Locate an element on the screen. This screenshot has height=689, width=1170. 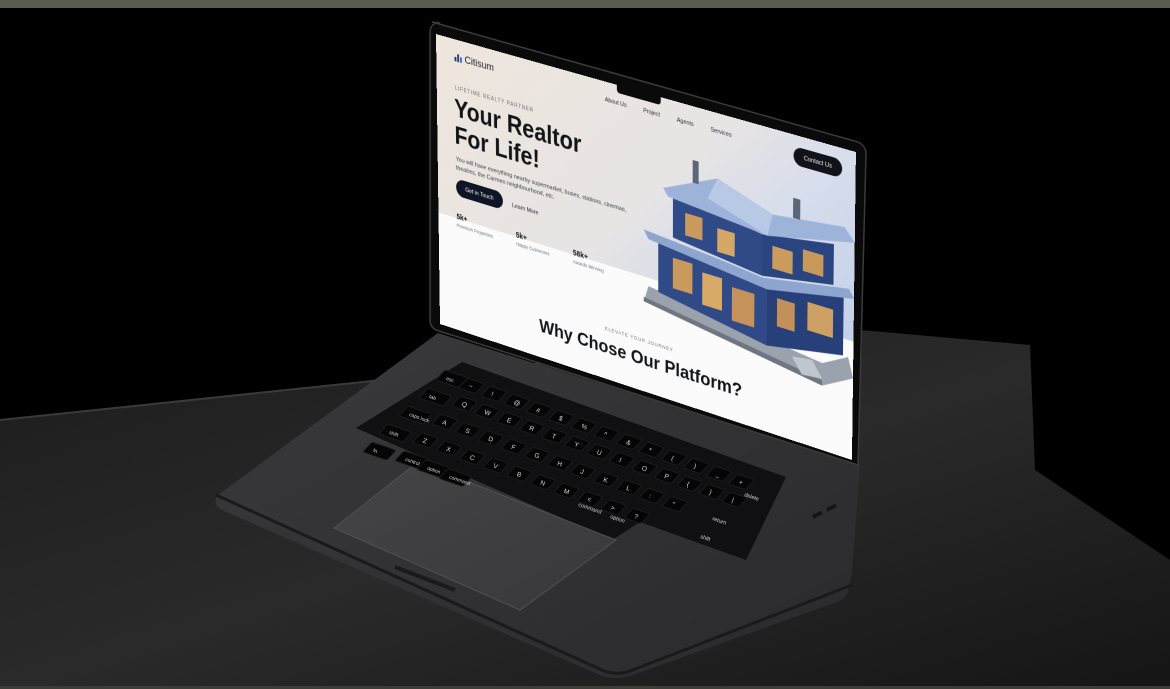
site-logo: Citisum is located at coordinates (474, 62).